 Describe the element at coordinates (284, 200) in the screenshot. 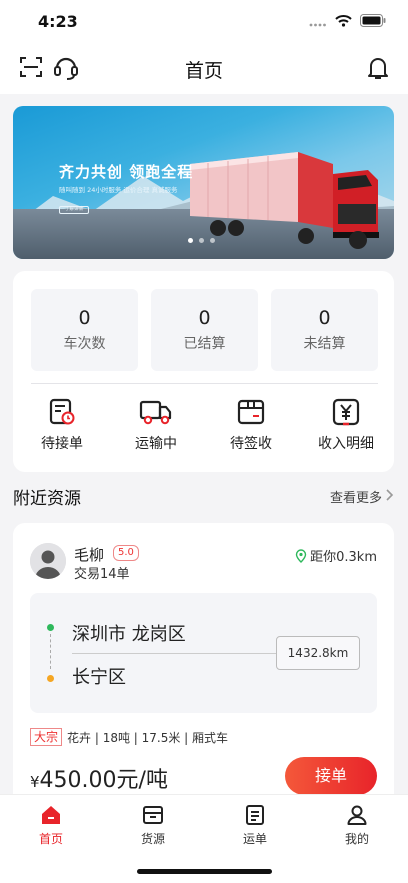

I see `truck-image` at that location.